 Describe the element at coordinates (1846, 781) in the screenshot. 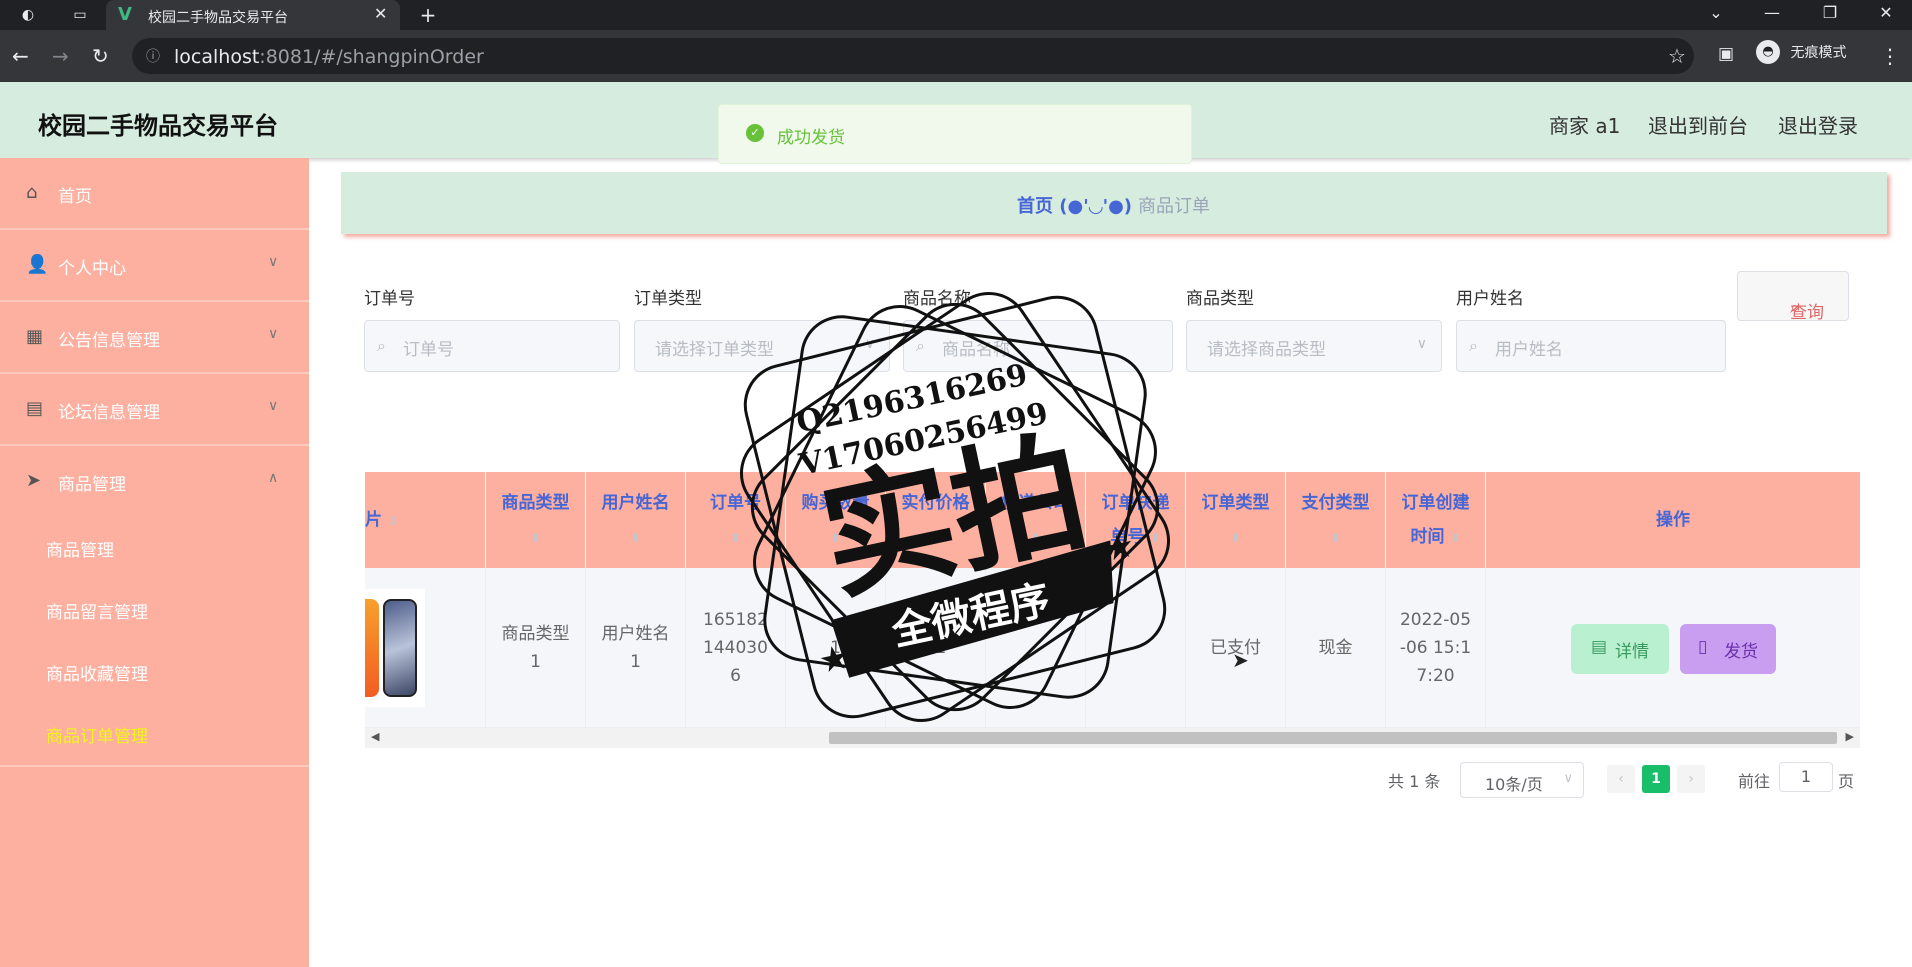

I see `page-suffix: 页` at that location.